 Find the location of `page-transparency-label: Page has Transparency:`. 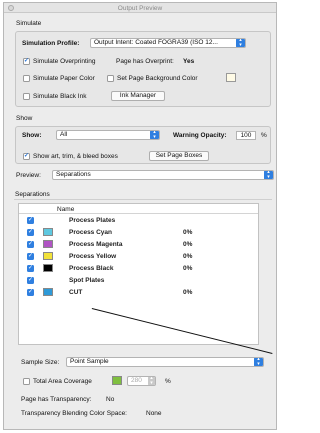

page-transparency-label: Page has Transparency: is located at coordinates (56, 399).